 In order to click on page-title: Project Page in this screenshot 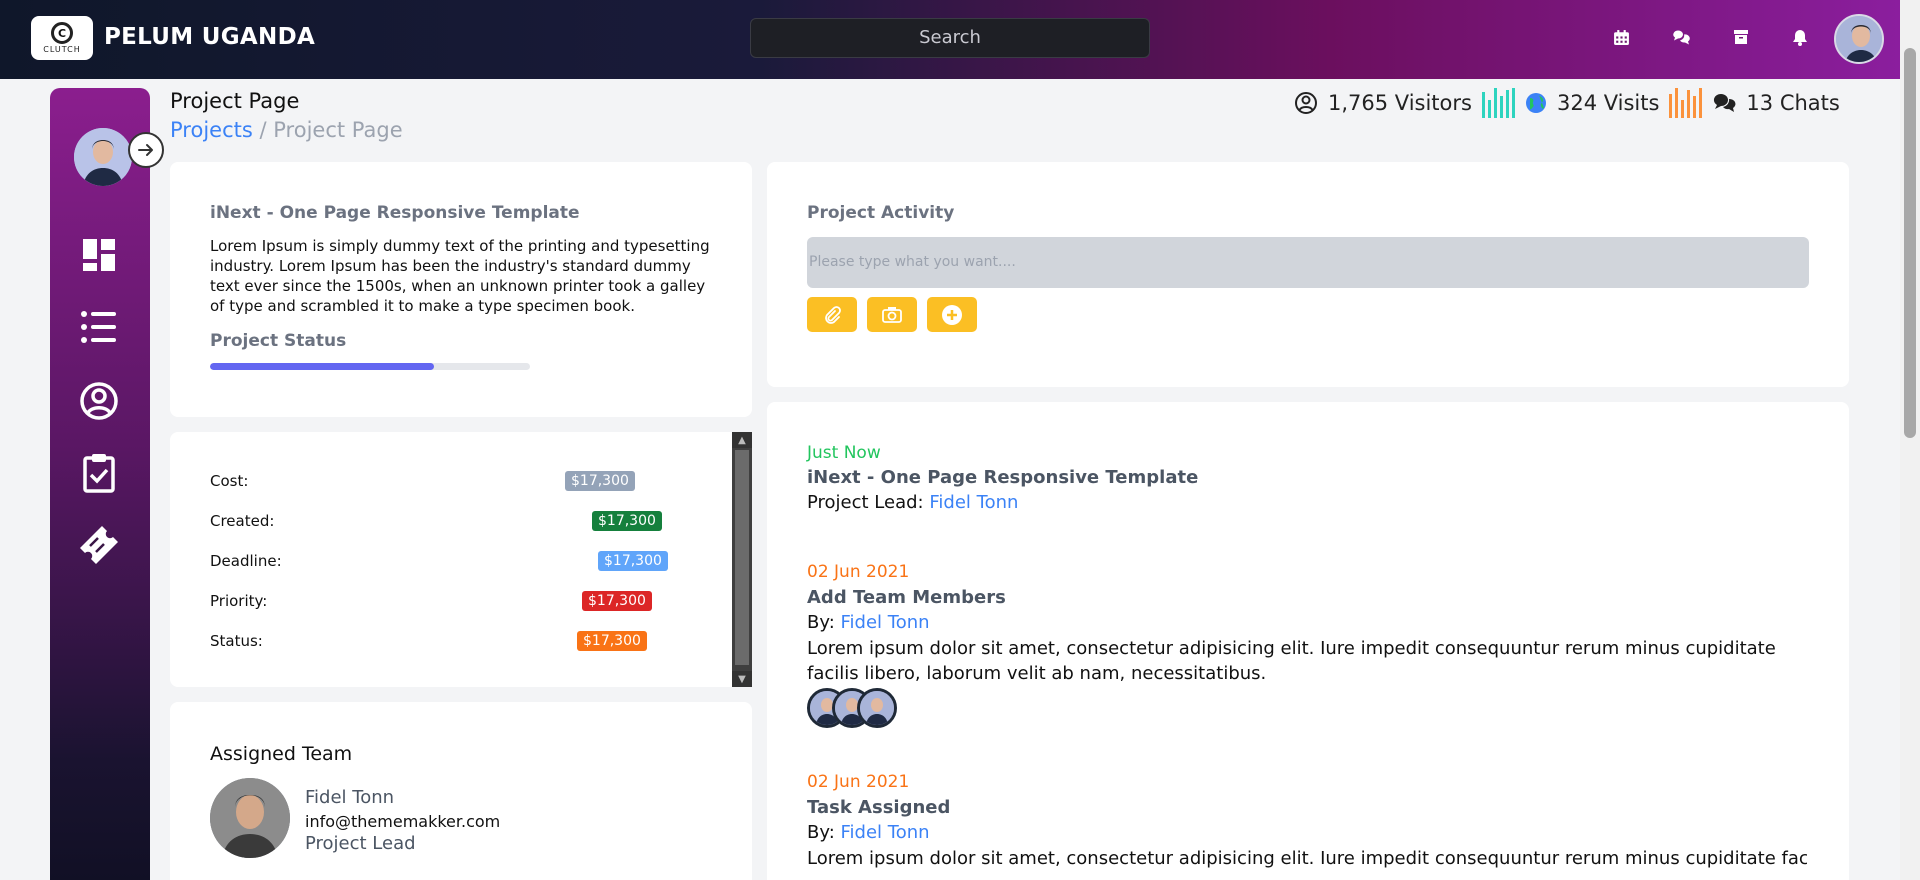, I will do `click(235, 101)`.